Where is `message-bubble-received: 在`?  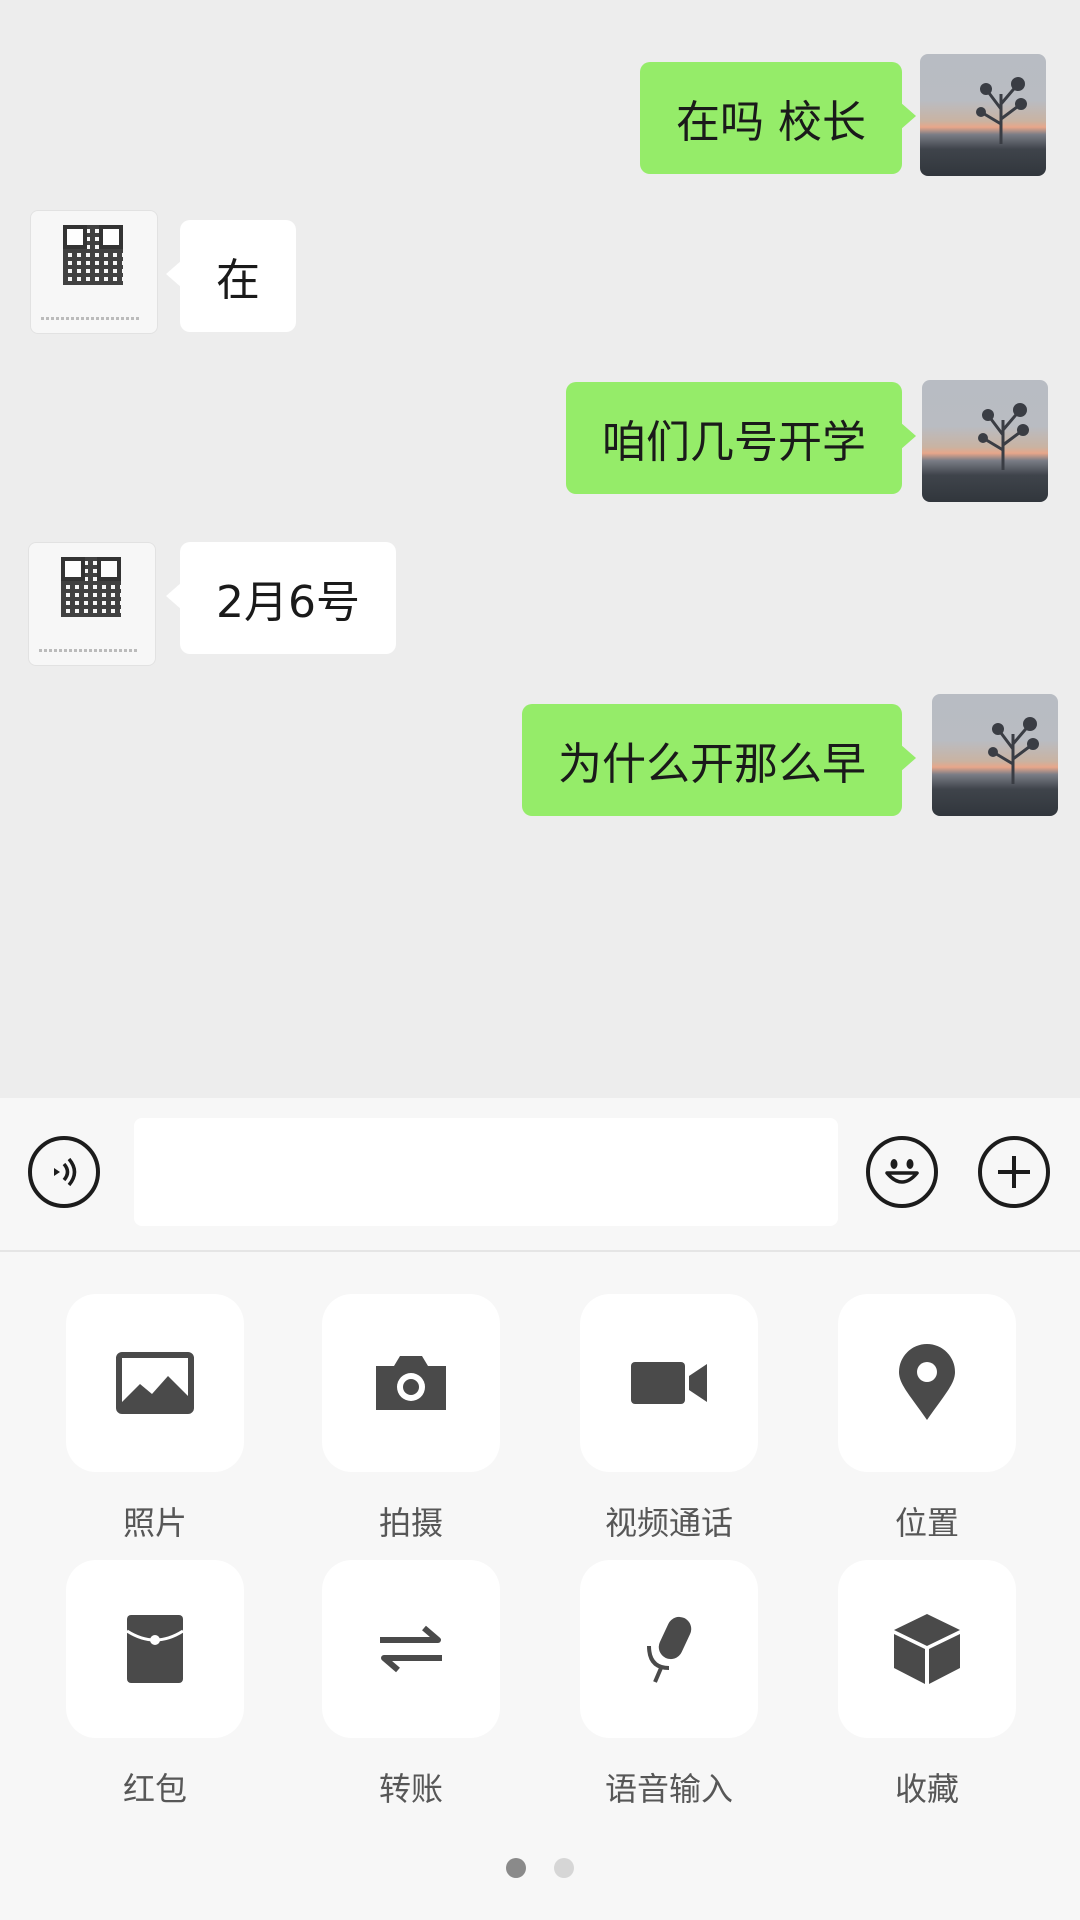
message-bubble-received: 在 is located at coordinates (231, 276).